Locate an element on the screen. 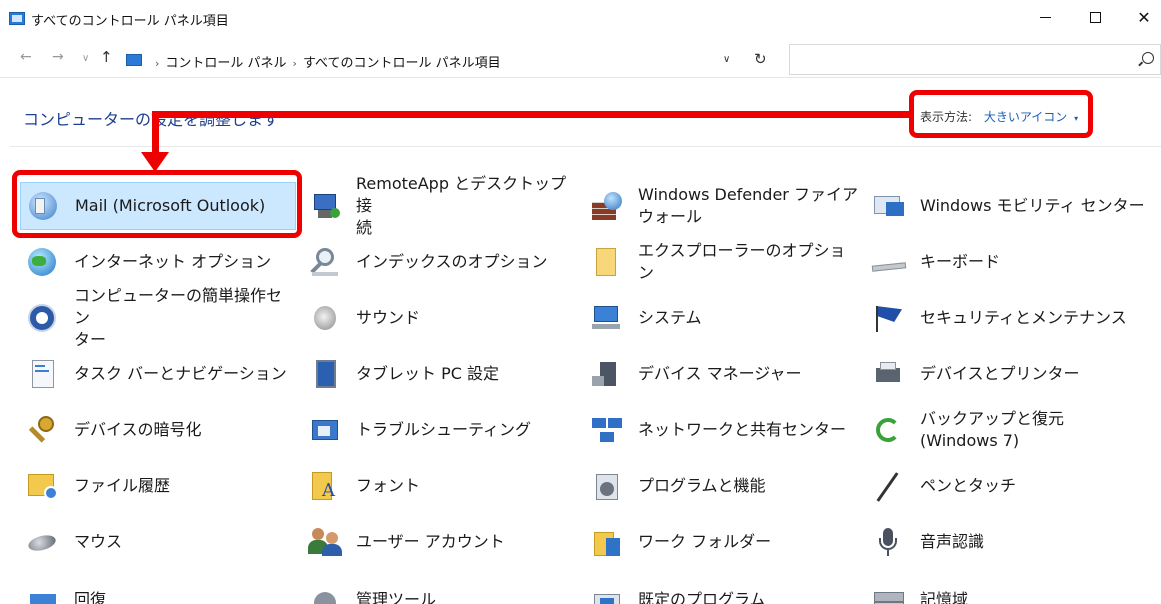 The height and width of the screenshot is (604, 1161). item-remoteapp: RemoteApp とデスクトップ接 続 is located at coordinates (440, 205).